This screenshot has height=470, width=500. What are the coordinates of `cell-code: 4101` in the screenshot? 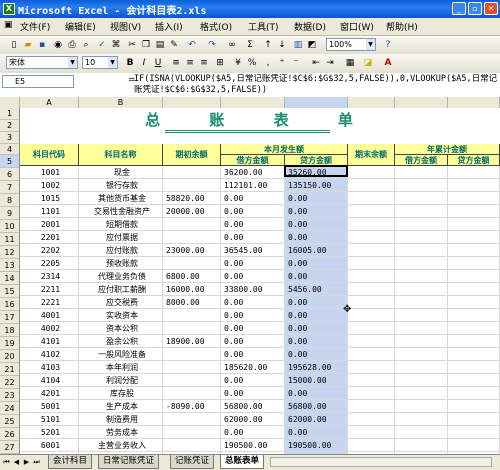 It's located at (49, 341).